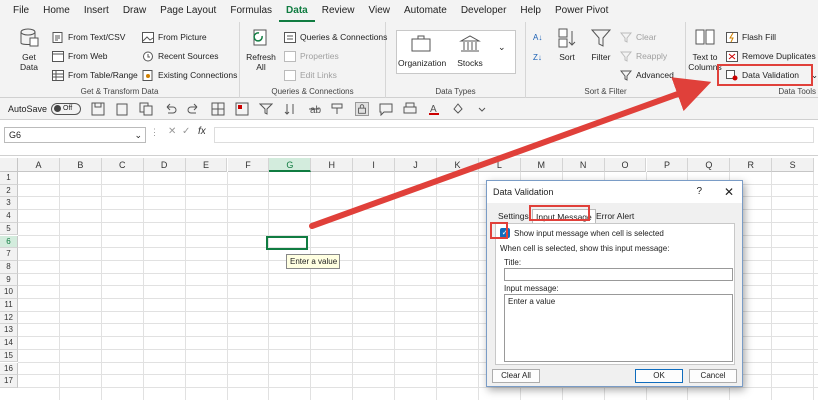 This screenshot has width=818, height=400. I want to click on column-header: S, so click(793, 165).